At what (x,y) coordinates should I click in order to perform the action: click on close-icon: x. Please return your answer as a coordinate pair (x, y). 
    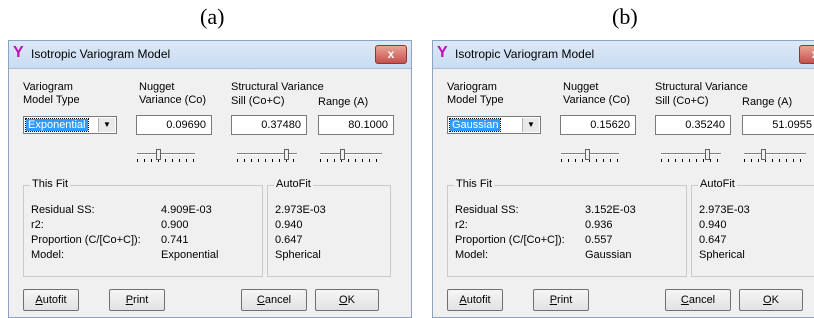
    Looking at the image, I should click on (391, 54).